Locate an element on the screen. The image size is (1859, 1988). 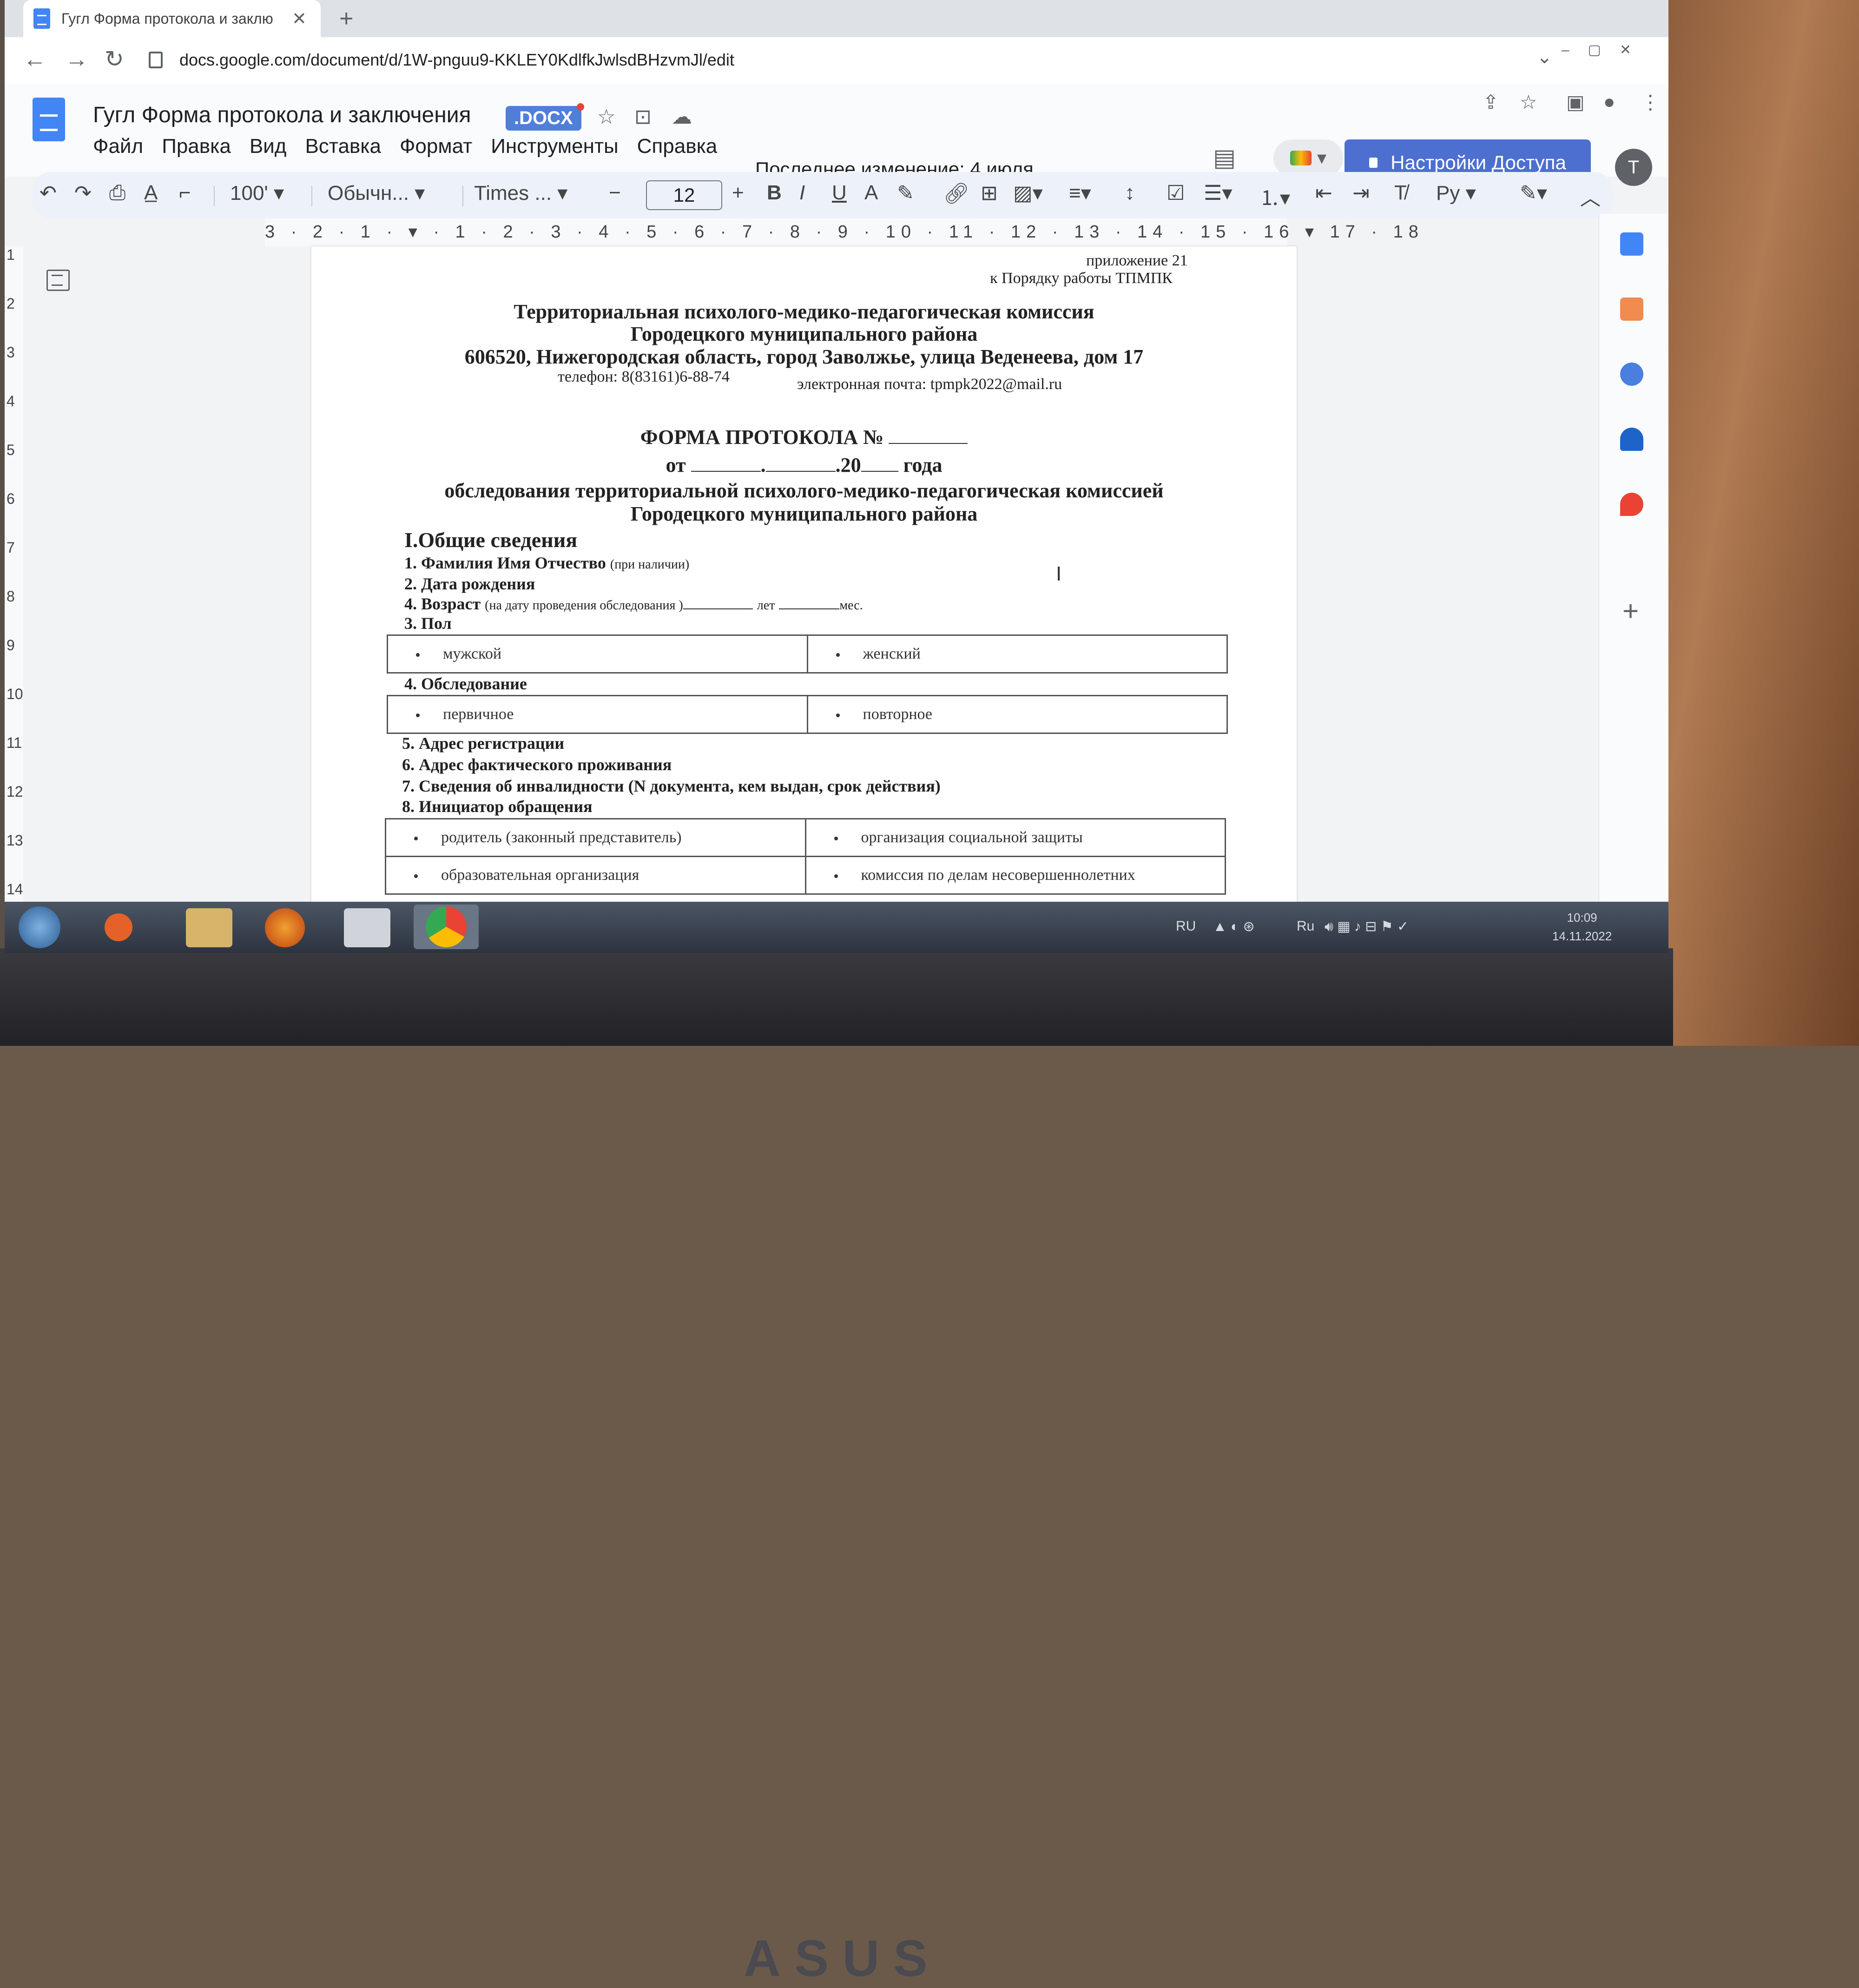
initiator-option-social: организация социальной защиты is located at coordinates (1015, 837).